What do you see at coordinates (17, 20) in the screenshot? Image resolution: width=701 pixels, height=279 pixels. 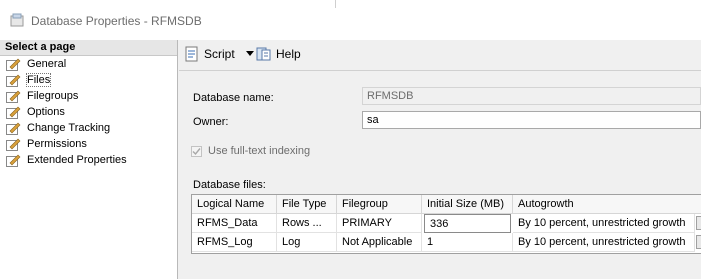 I see `database-properties-icon` at bounding box center [17, 20].